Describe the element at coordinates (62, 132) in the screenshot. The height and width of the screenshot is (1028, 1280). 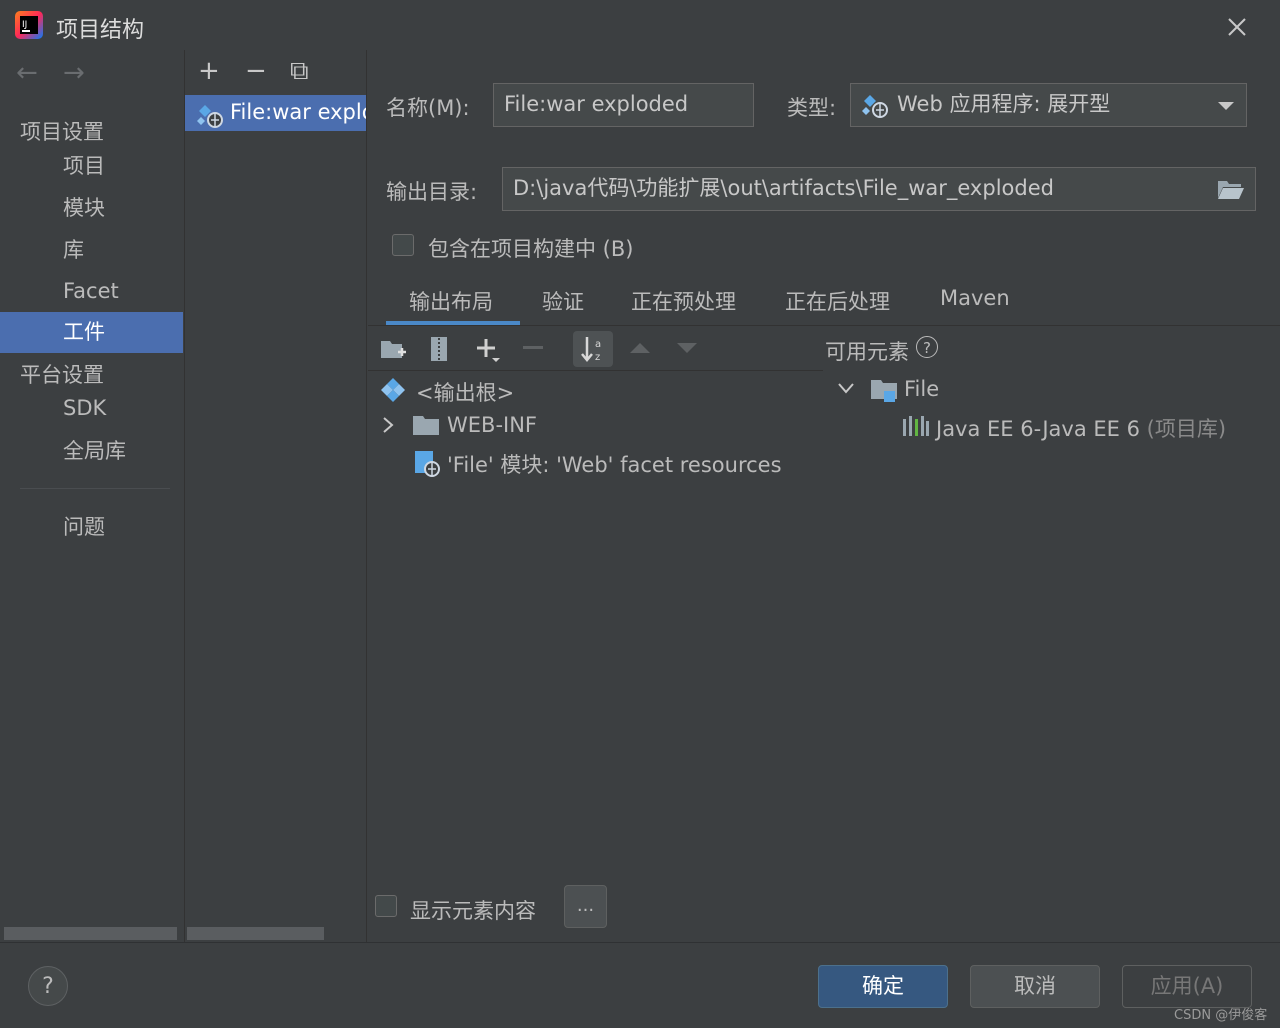
I see `project-settings-header: 项目设置` at that location.